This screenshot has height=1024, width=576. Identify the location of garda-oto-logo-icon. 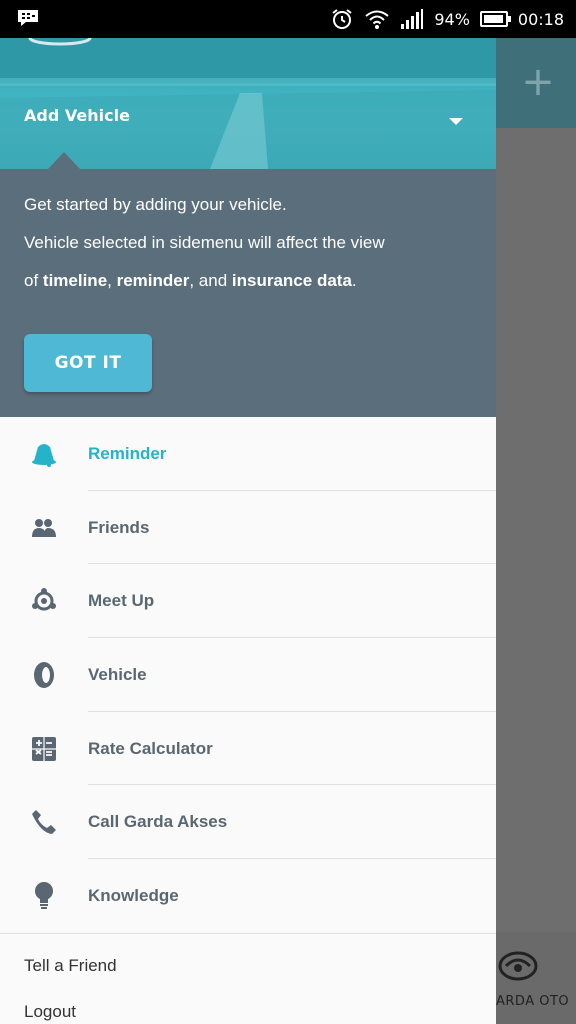
(518, 966).